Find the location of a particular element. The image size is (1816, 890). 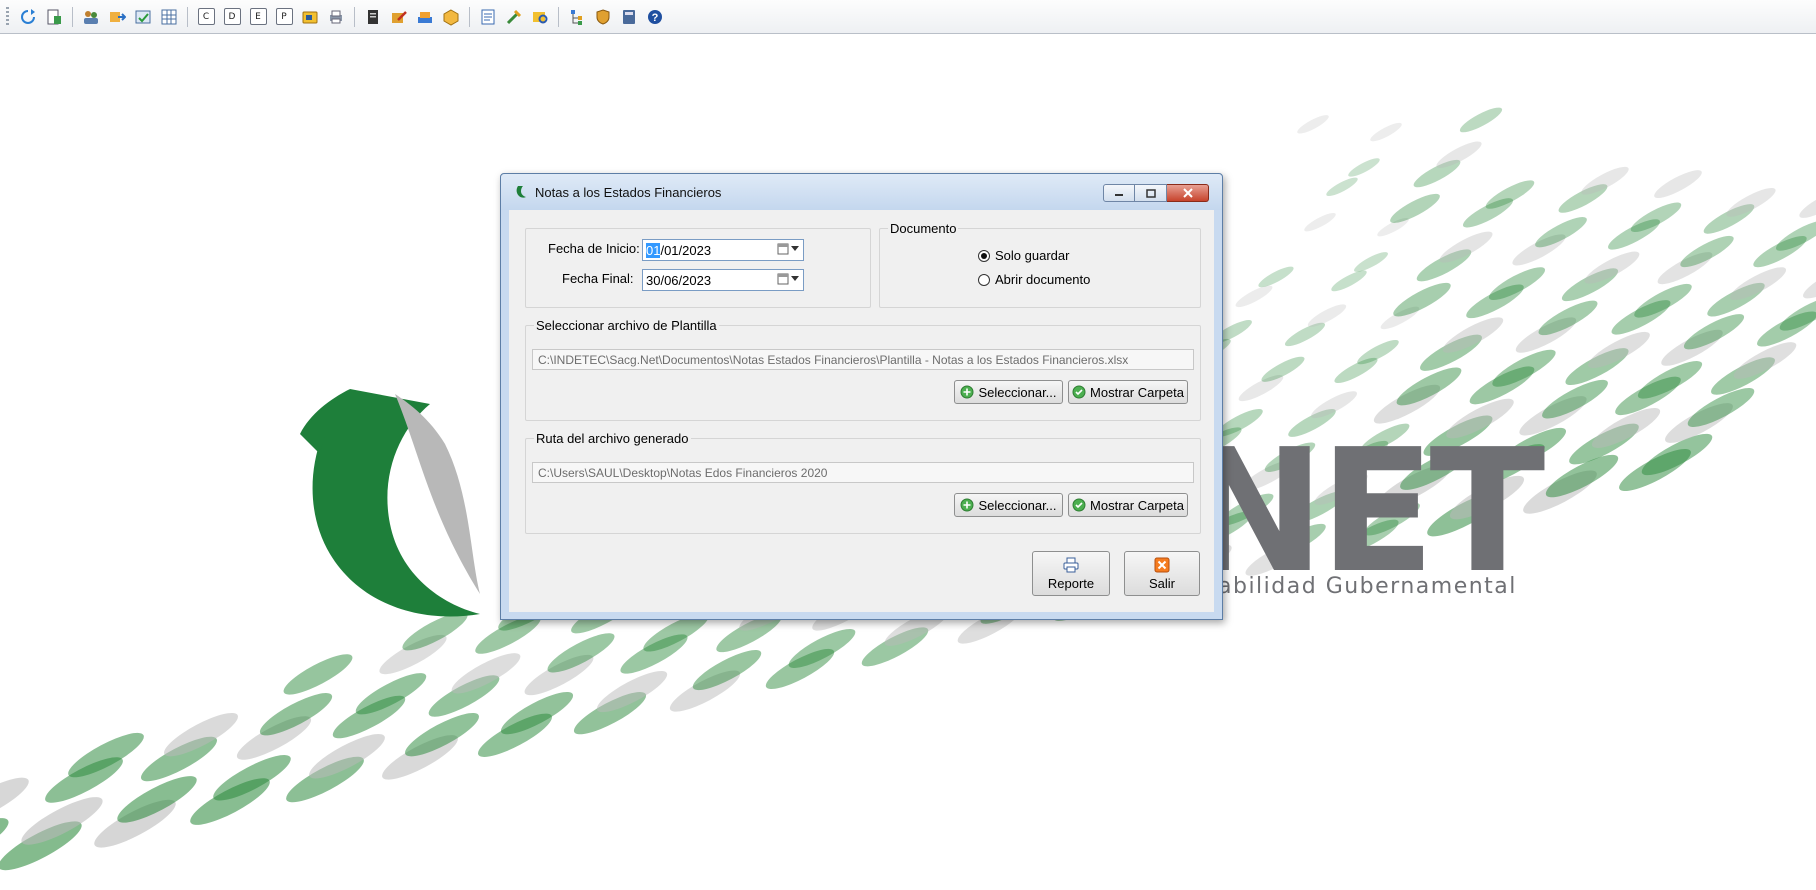

grid-icon is located at coordinates (169, 17).